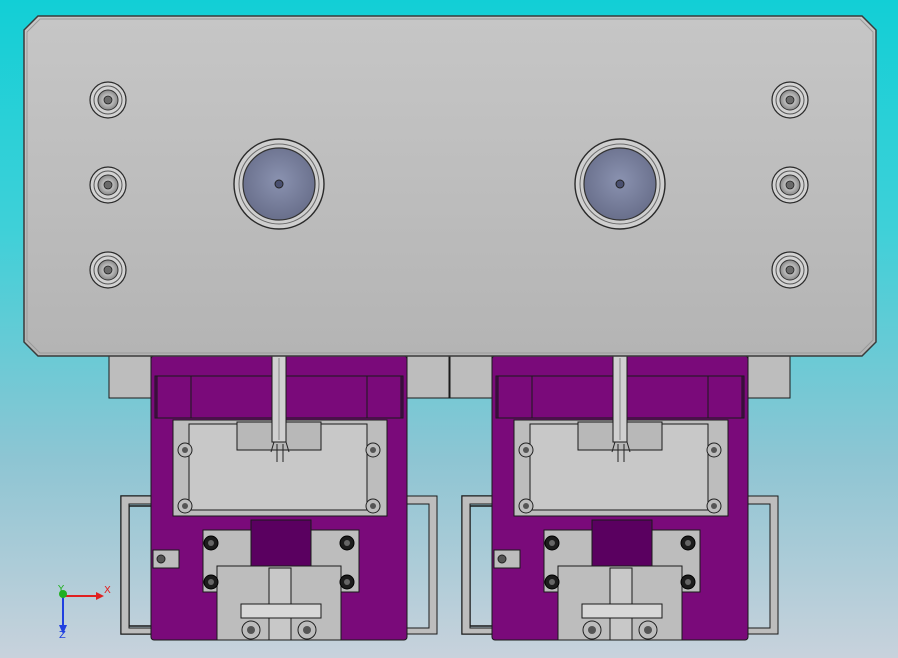  Describe the element at coordinates (61, 589) in the screenshot. I see `y-axis-label: Y` at that location.